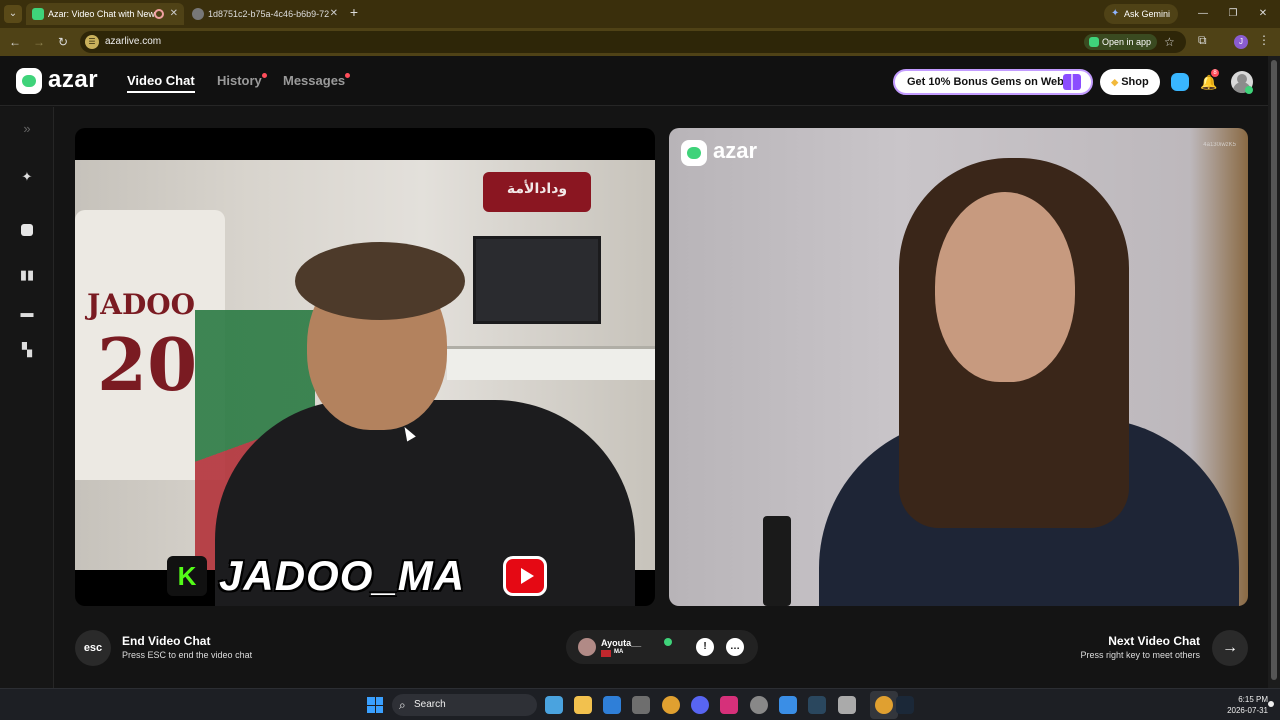  Describe the element at coordinates (1169, 42) in the screenshot. I see `star-icon: ☆` at that location.